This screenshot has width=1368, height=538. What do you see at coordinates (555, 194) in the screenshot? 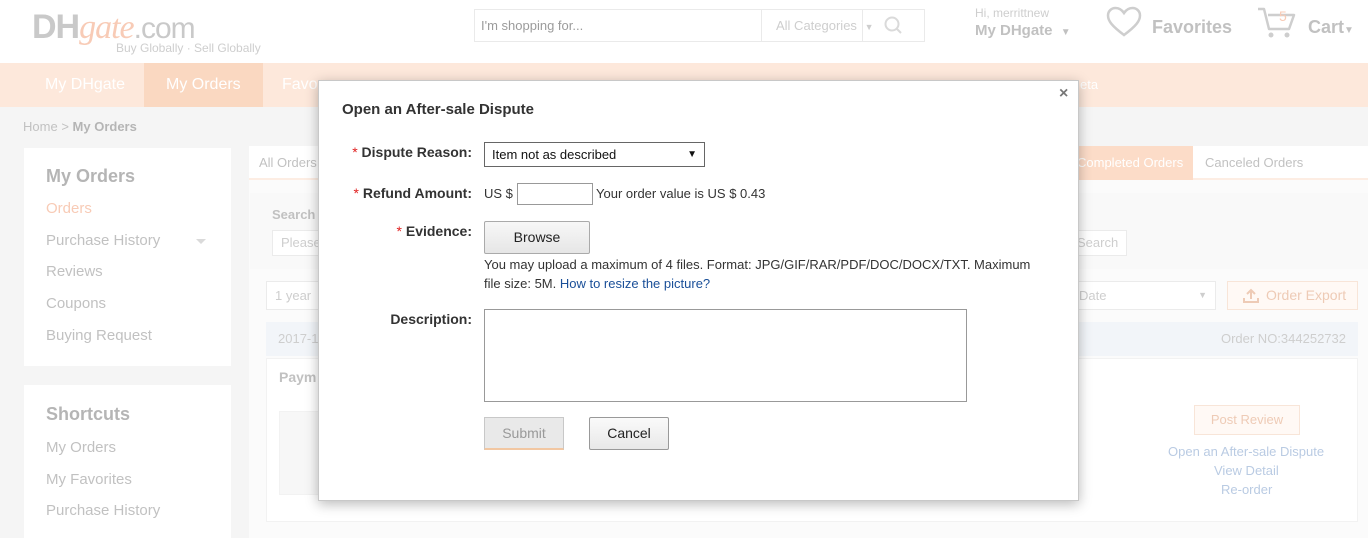
I see `refund-amount-input` at bounding box center [555, 194].